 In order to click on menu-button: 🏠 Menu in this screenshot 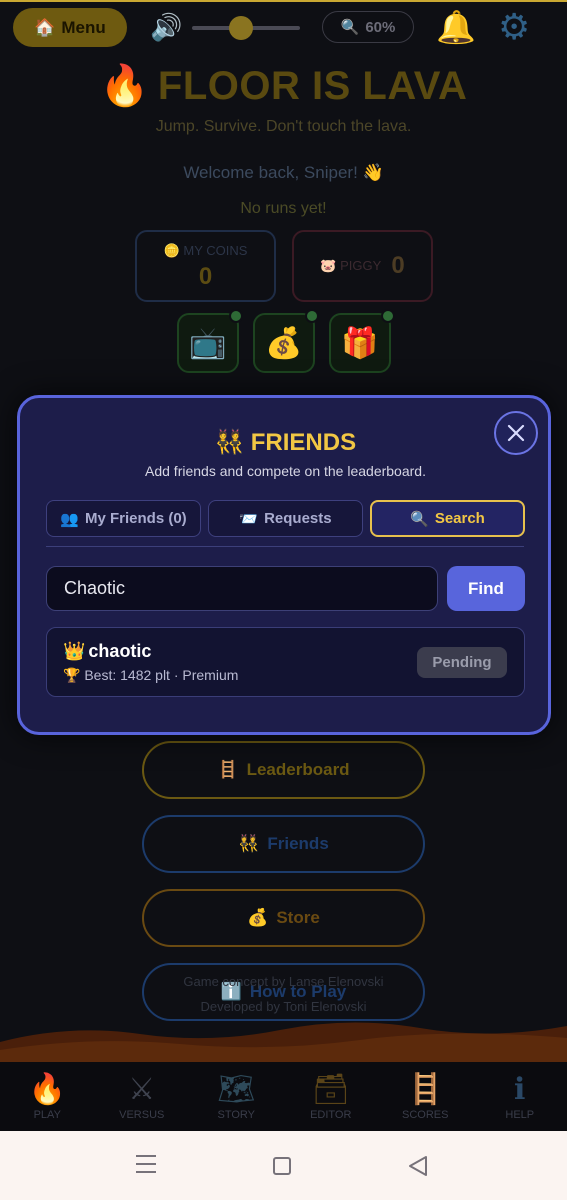, I will do `click(70, 27)`.